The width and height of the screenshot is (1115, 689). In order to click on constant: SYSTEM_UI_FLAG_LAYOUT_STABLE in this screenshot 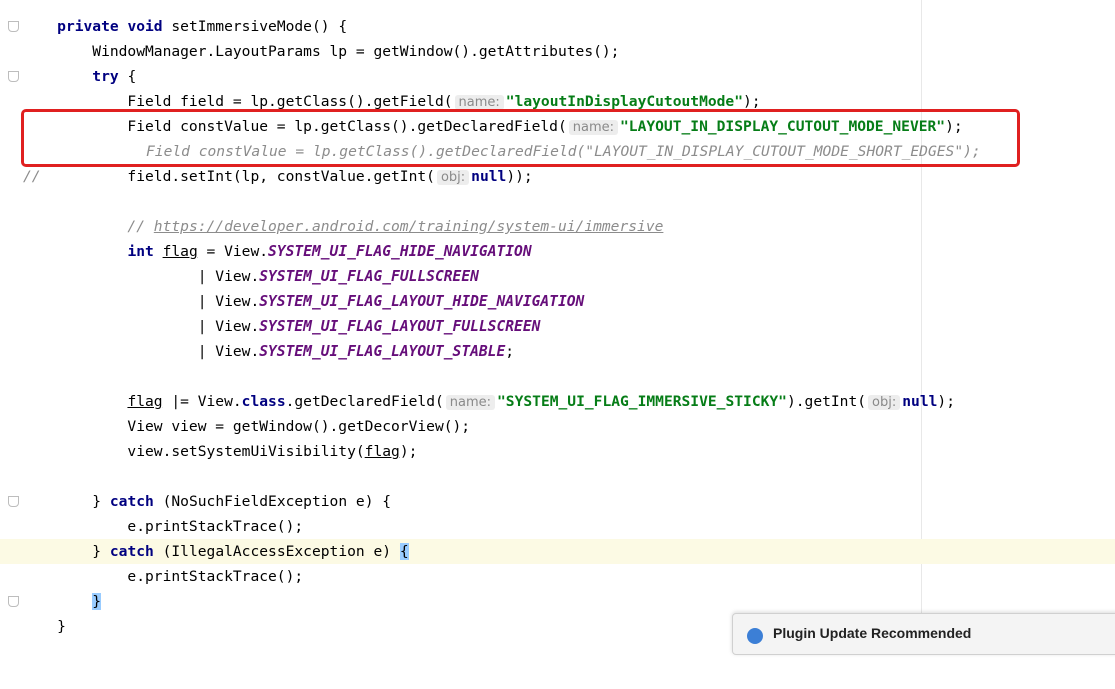, I will do `click(382, 351)`.